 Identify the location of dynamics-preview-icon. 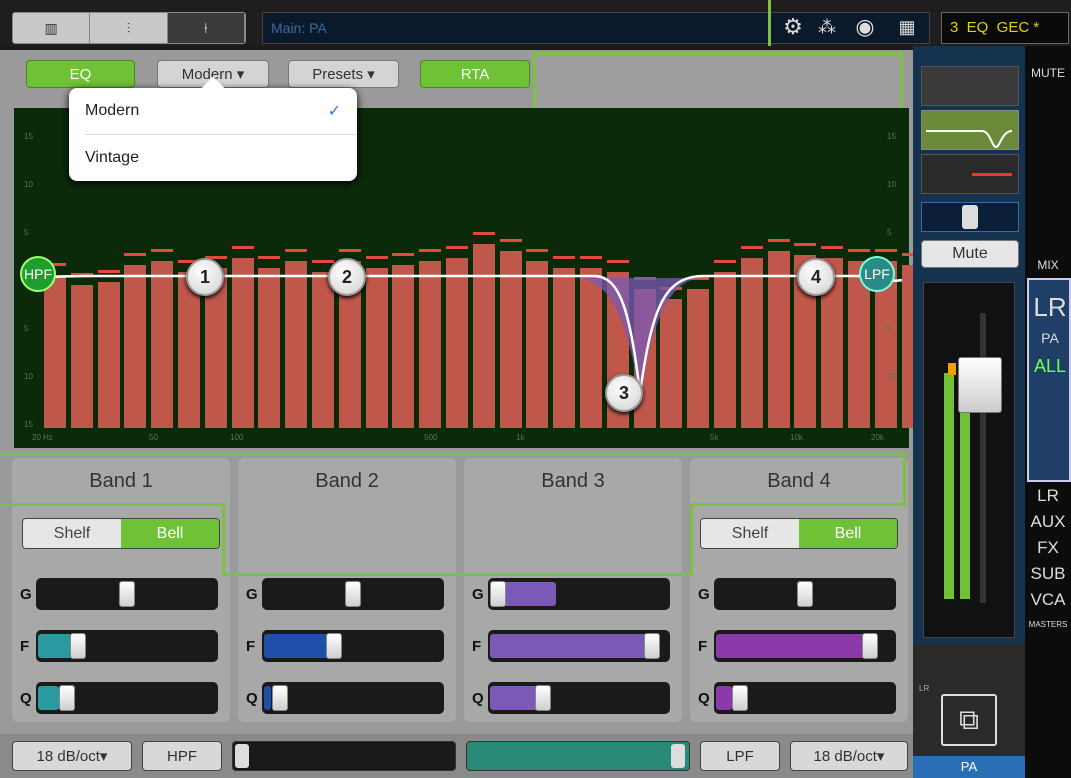
(970, 174).